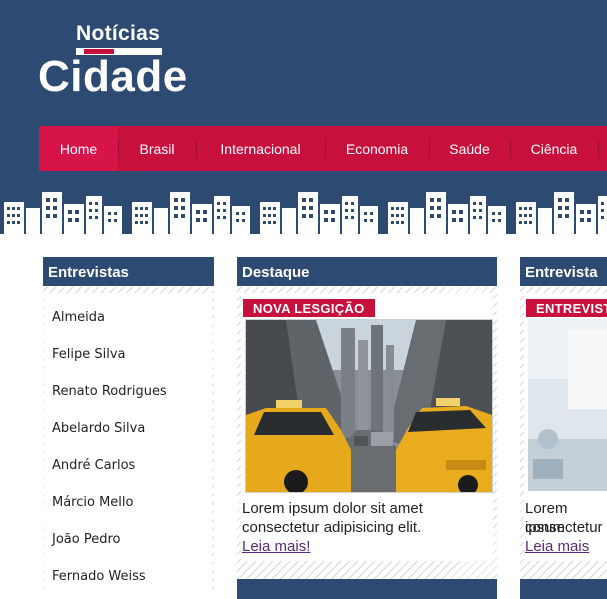 The image size is (607, 599). Describe the element at coordinates (118, 33) in the screenshot. I see `logo-top-text: Notícias` at that location.